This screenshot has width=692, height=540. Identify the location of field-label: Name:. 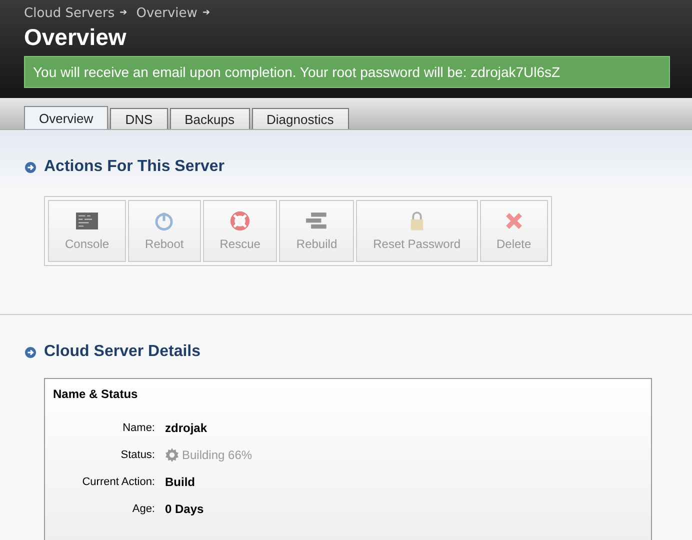
(138, 428).